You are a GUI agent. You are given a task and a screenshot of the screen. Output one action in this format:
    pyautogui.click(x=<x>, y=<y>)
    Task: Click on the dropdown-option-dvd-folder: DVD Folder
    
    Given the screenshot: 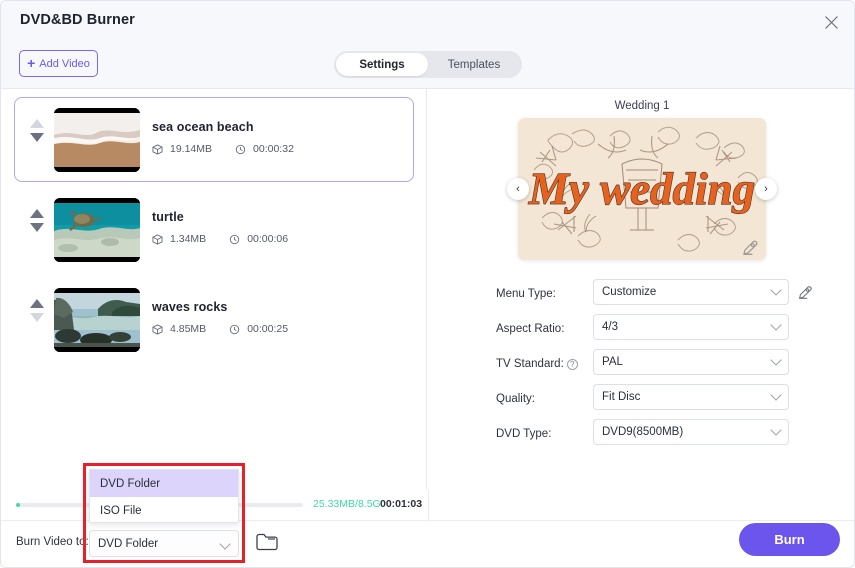 What is the action you would take?
    pyautogui.click(x=164, y=483)
    